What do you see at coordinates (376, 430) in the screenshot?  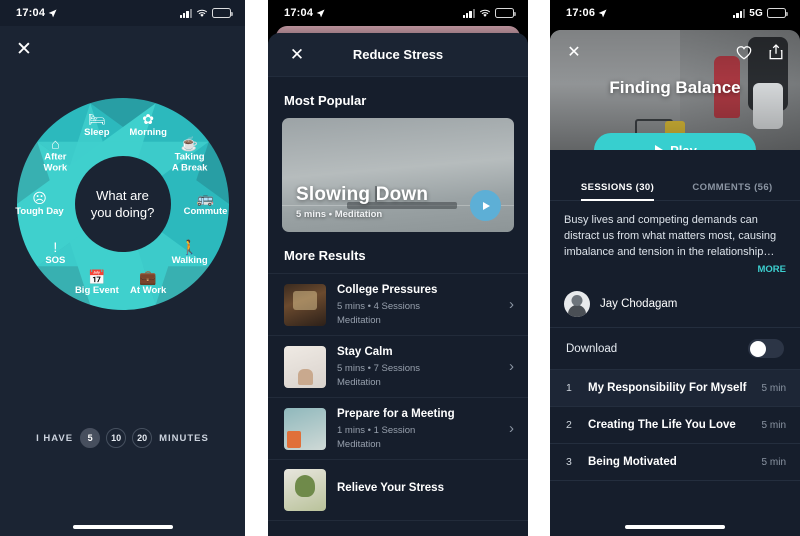 I see `result-duration: 1 mins • 1 Session` at bounding box center [376, 430].